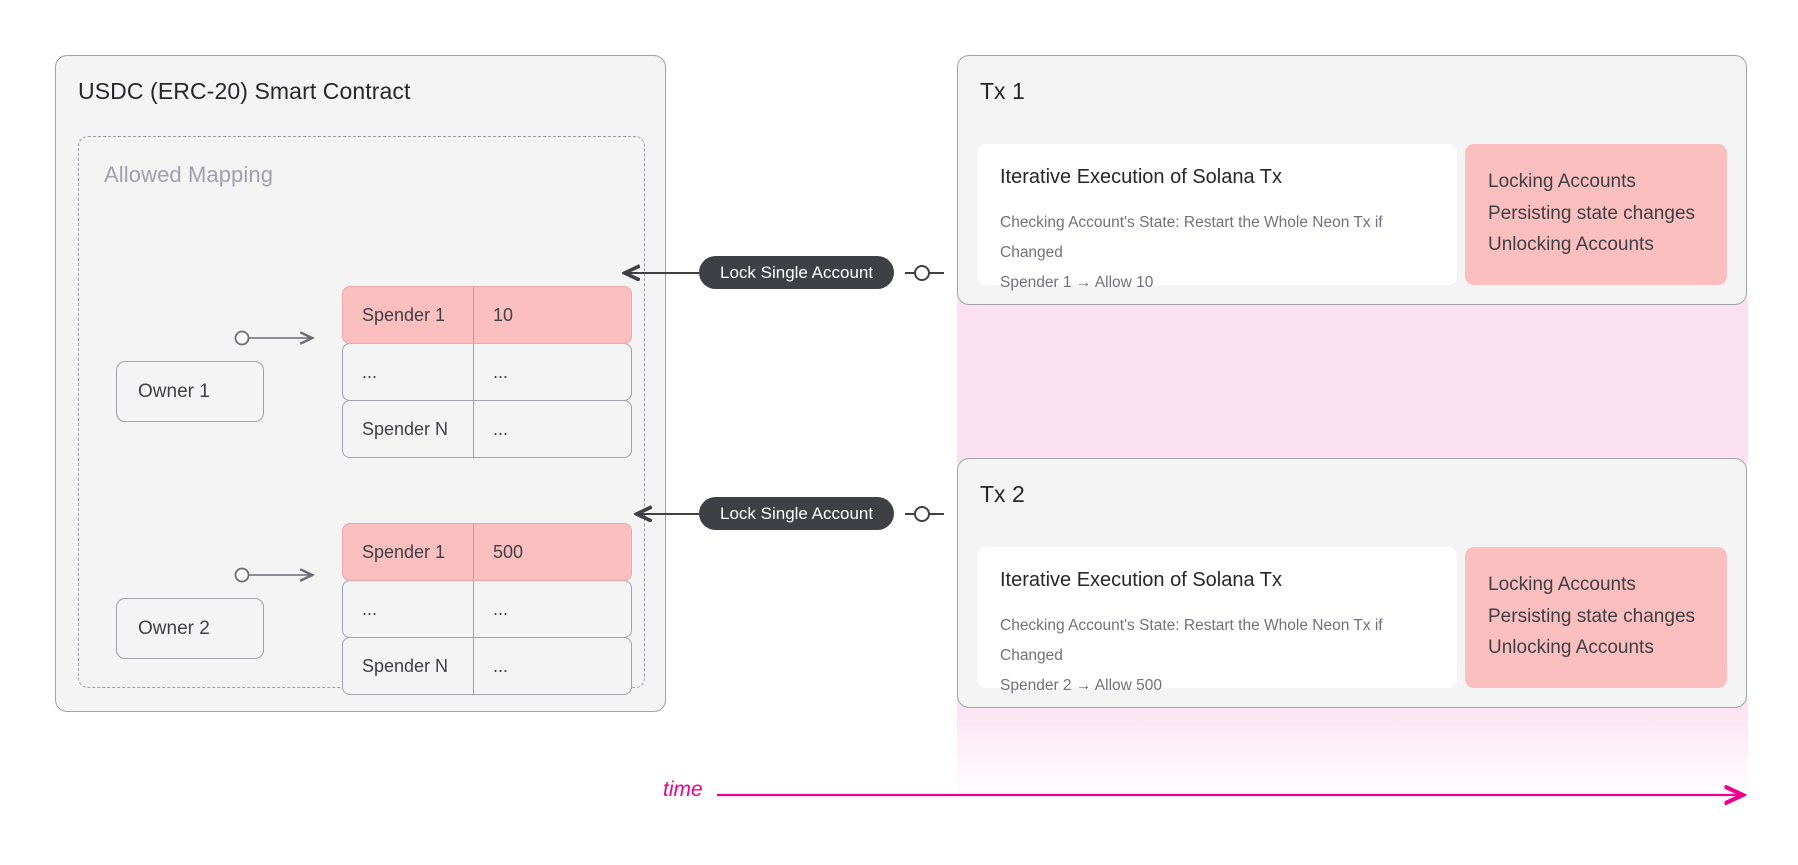  What do you see at coordinates (1352, 748) in the screenshot?
I see `time-band-fade` at bounding box center [1352, 748].